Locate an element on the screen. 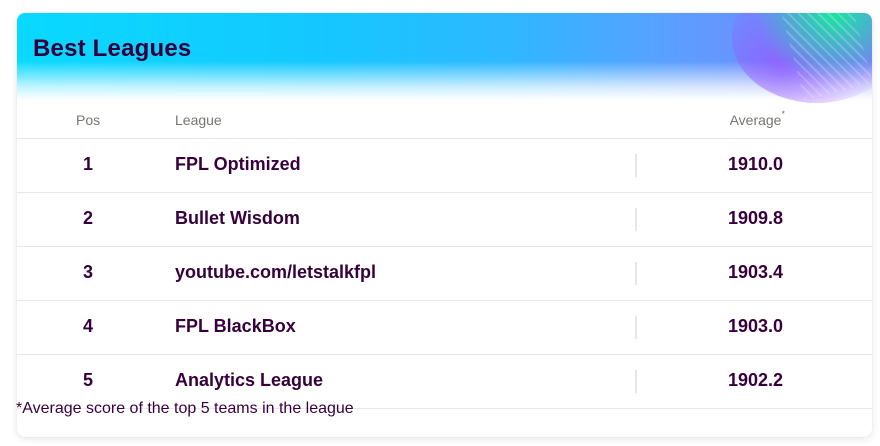 The height and width of the screenshot is (446, 880). row-average: 1909.8 is located at coordinates (755, 218).